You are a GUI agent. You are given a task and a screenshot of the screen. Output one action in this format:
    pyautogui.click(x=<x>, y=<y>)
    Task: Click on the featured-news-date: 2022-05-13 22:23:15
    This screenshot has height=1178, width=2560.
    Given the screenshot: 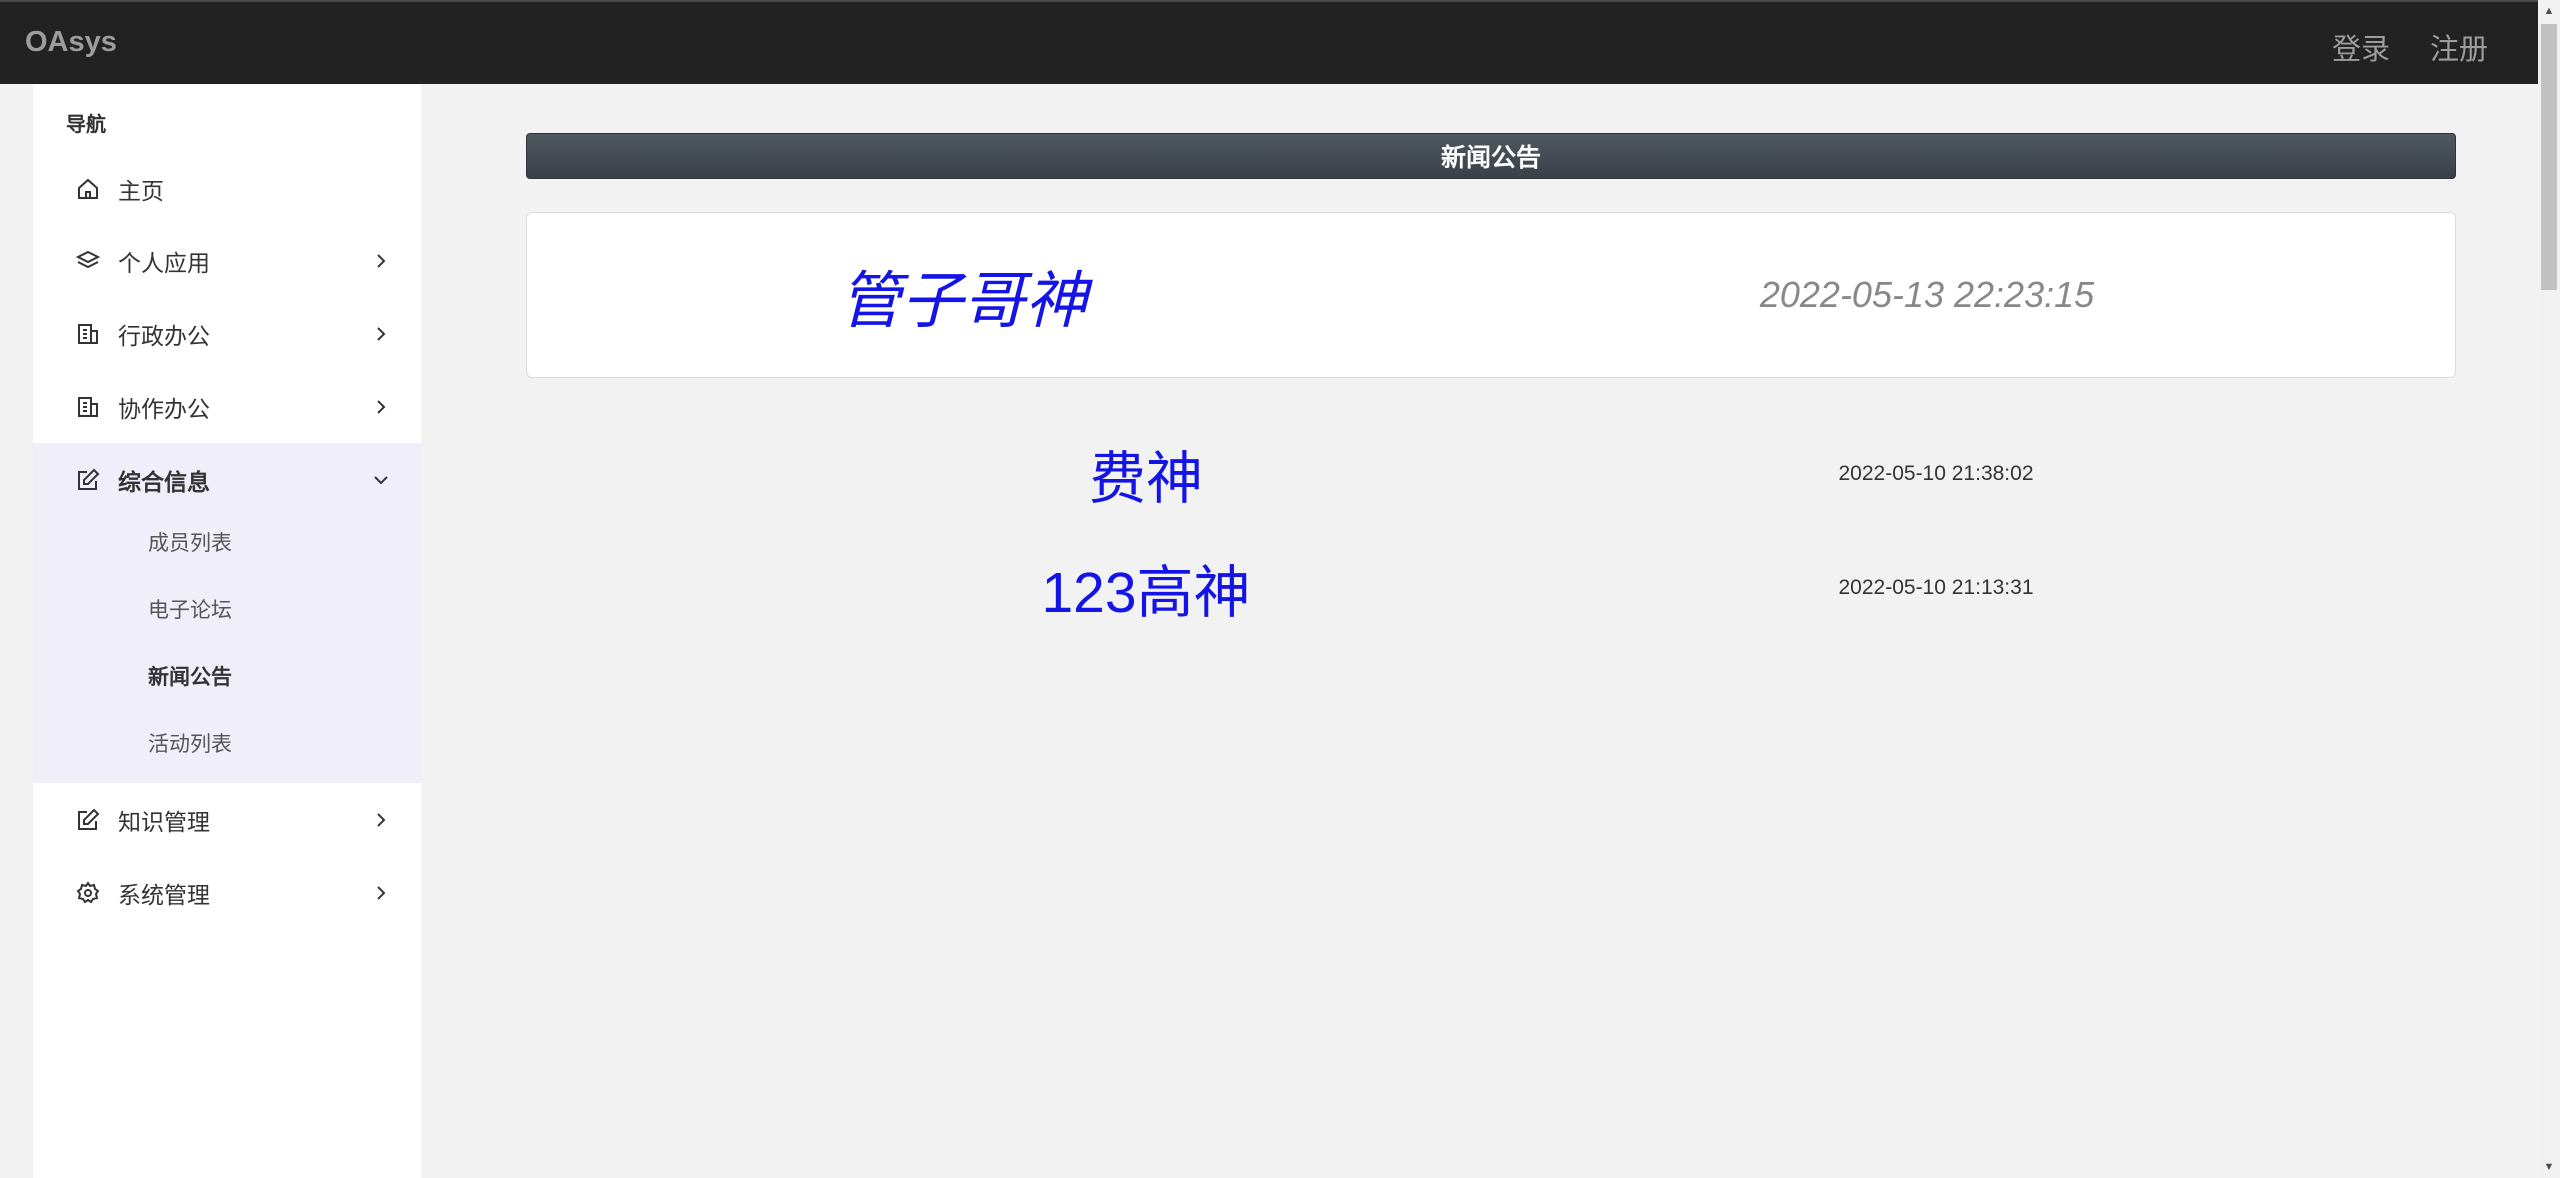 What is the action you would take?
    pyautogui.click(x=1927, y=294)
    